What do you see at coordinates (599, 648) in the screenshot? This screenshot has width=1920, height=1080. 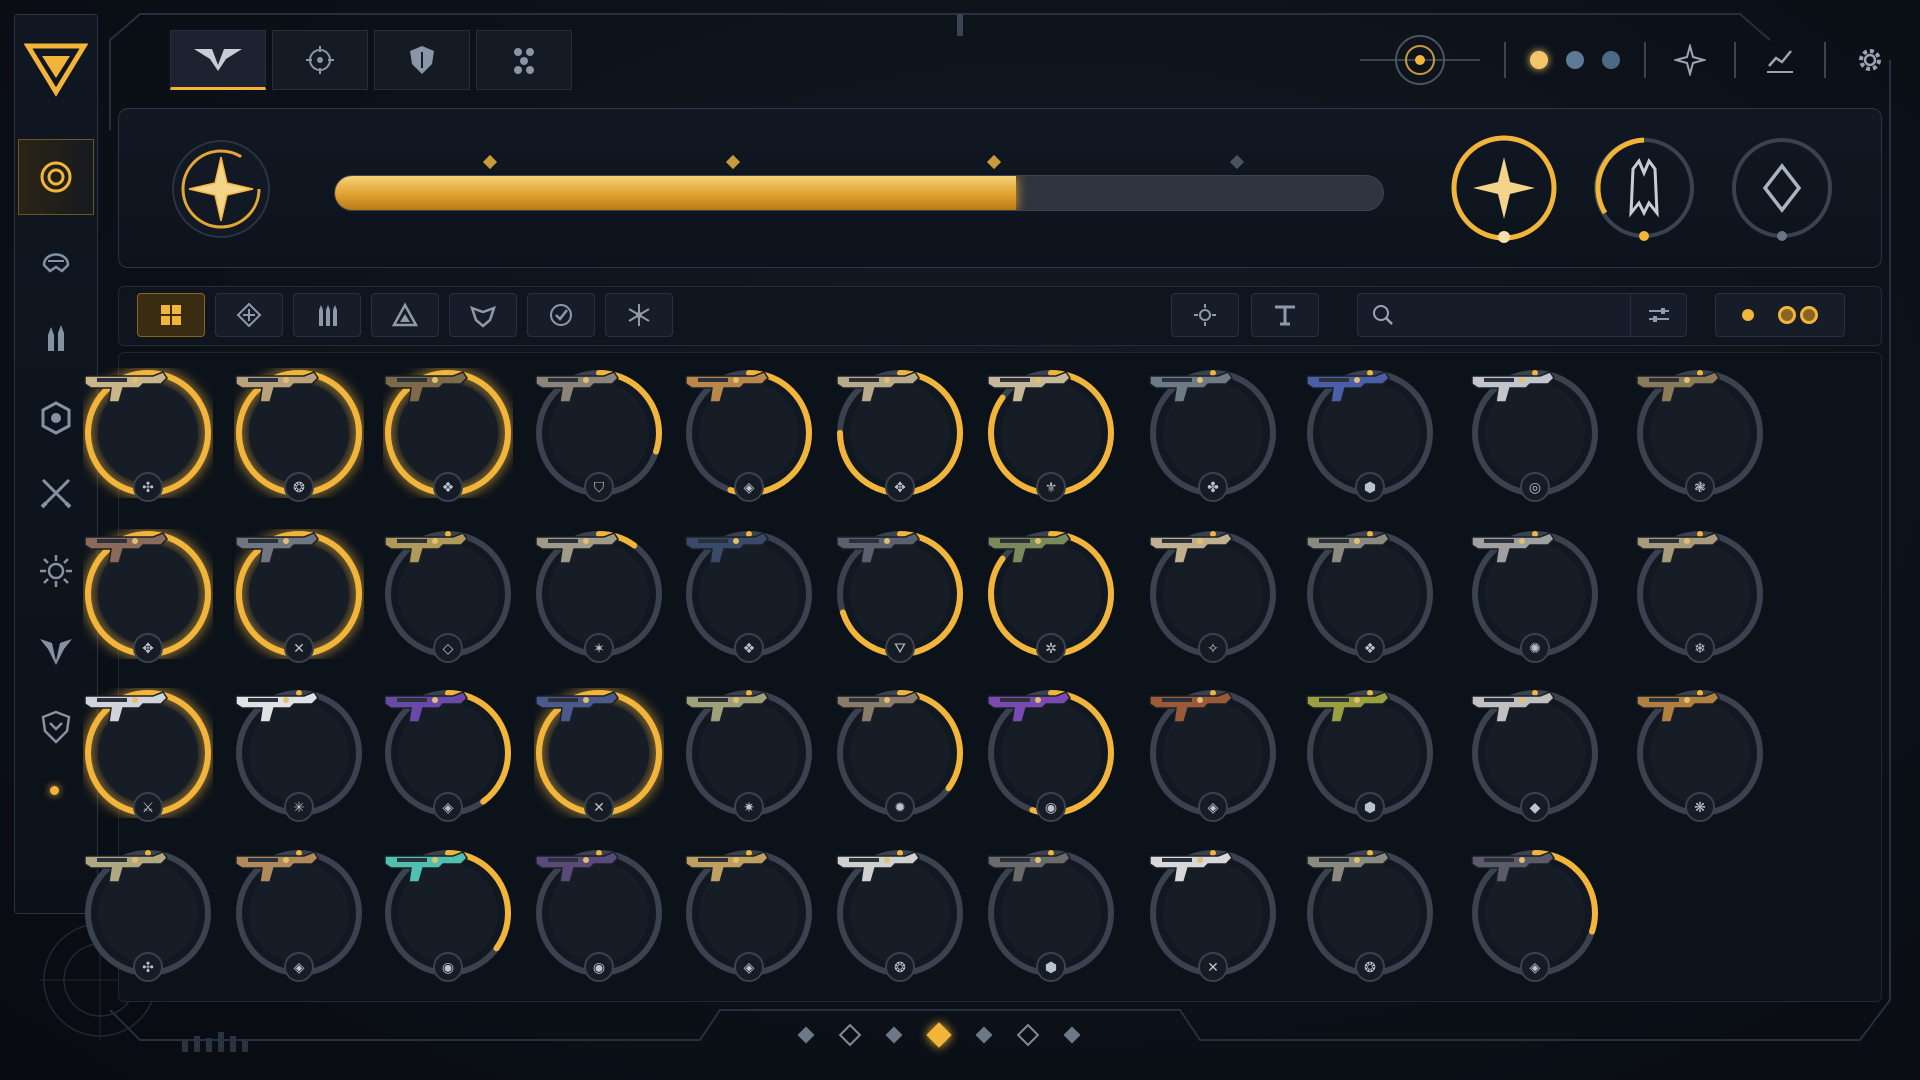 I see `weapon-perk-badge: ✶` at bounding box center [599, 648].